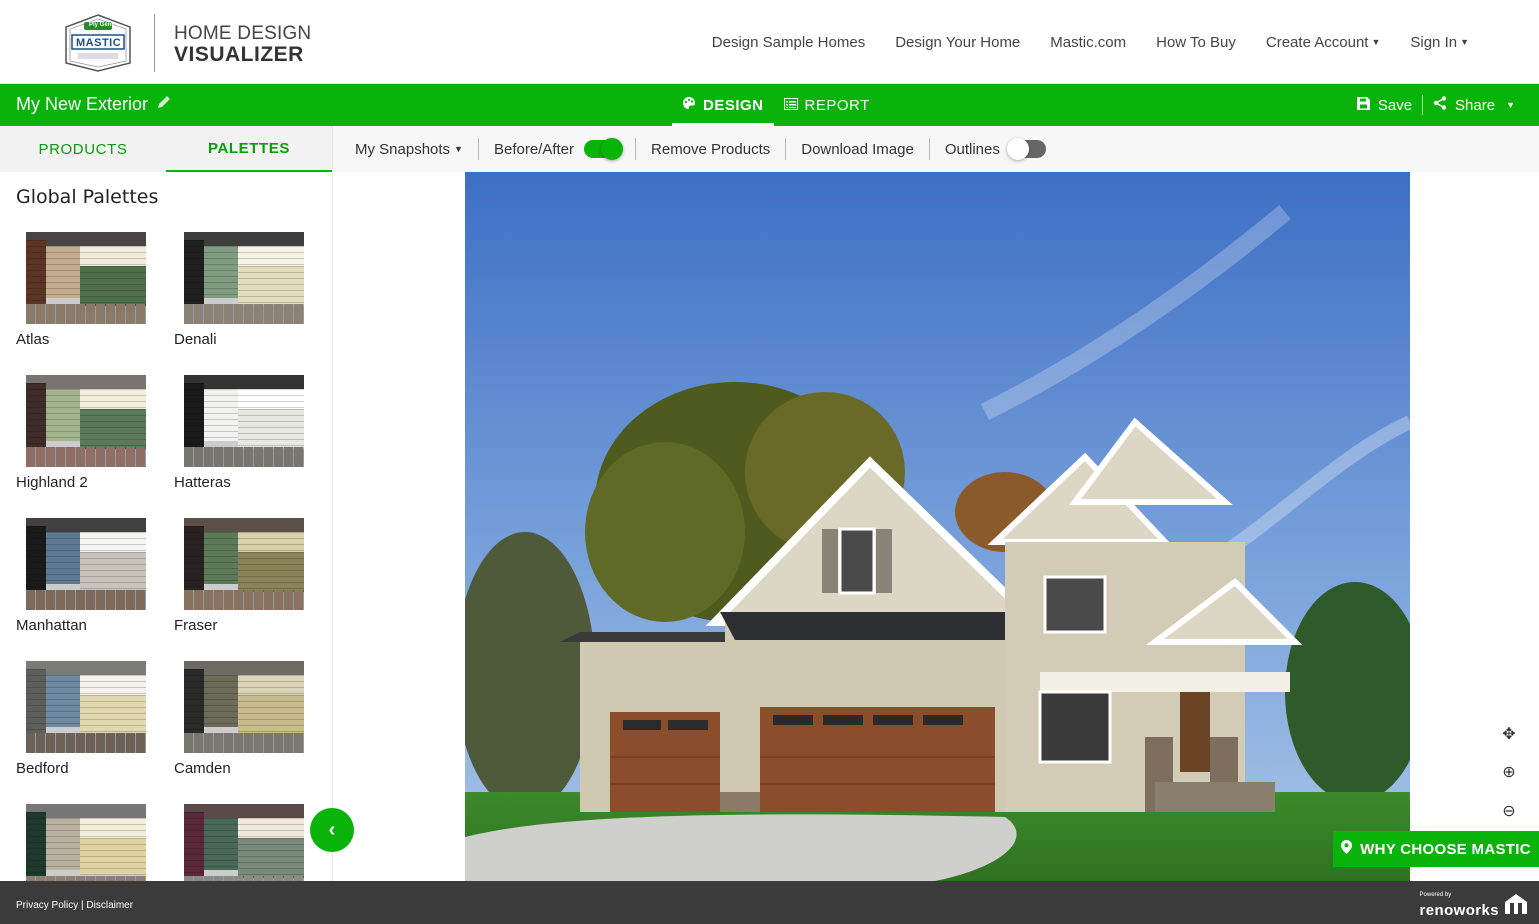 The height and width of the screenshot is (924, 1539). I want to click on download-image-button: Download Image, so click(857, 149).